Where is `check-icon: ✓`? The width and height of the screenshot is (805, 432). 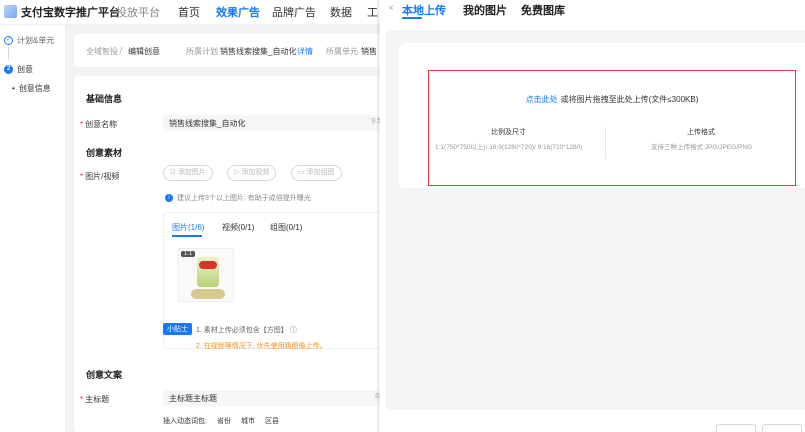 check-icon: ✓ is located at coordinates (8, 40).